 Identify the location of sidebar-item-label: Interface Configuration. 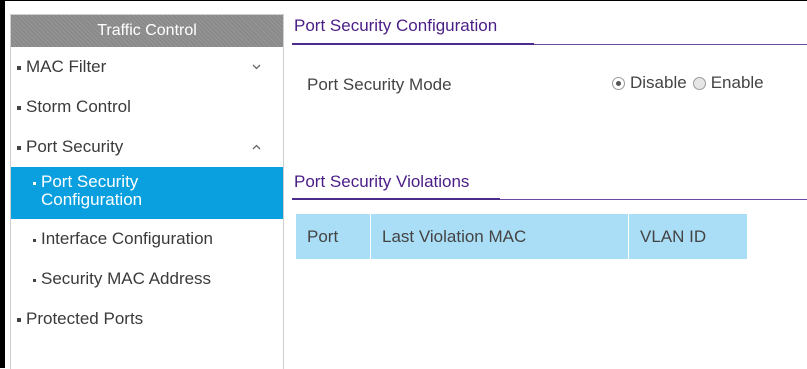
(127, 238).